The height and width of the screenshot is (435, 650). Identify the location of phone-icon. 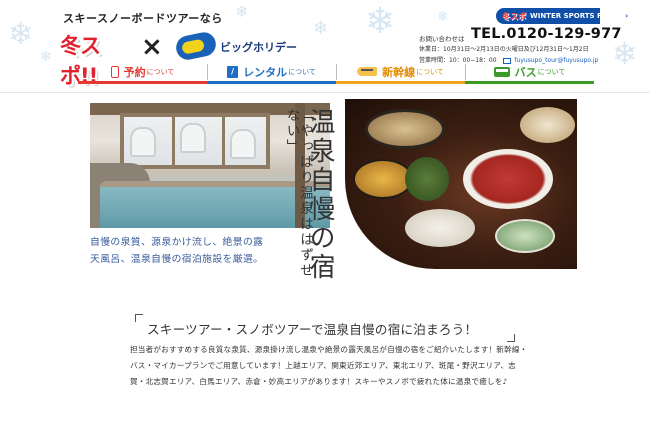
(114, 71).